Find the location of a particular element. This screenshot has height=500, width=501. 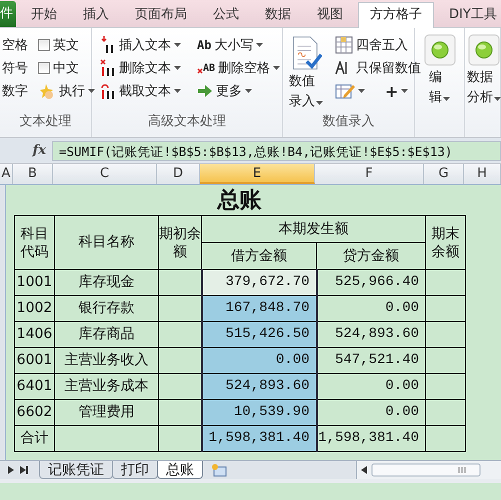

group-label: 高级文本处理 is located at coordinates (187, 122).